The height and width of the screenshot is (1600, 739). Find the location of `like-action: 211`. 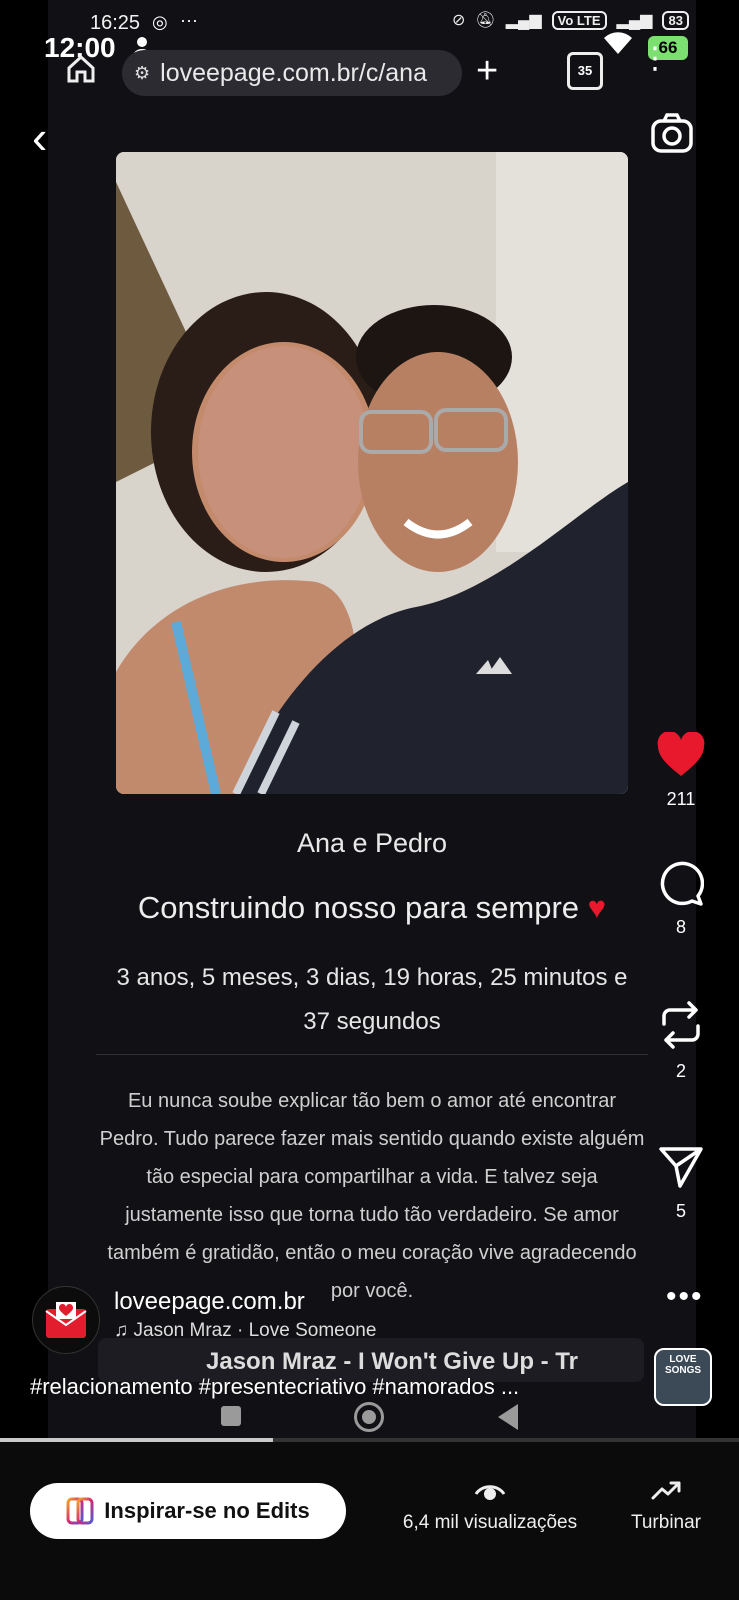

like-action: 211 is located at coordinates (681, 770).